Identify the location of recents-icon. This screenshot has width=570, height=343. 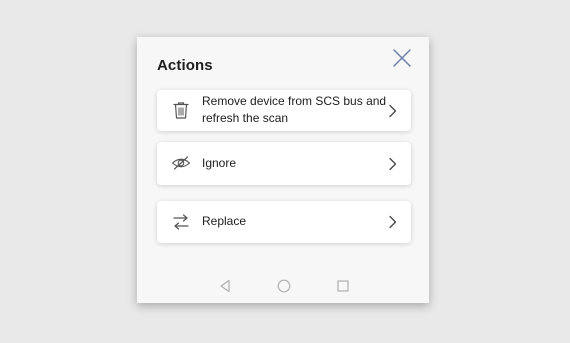
(343, 286).